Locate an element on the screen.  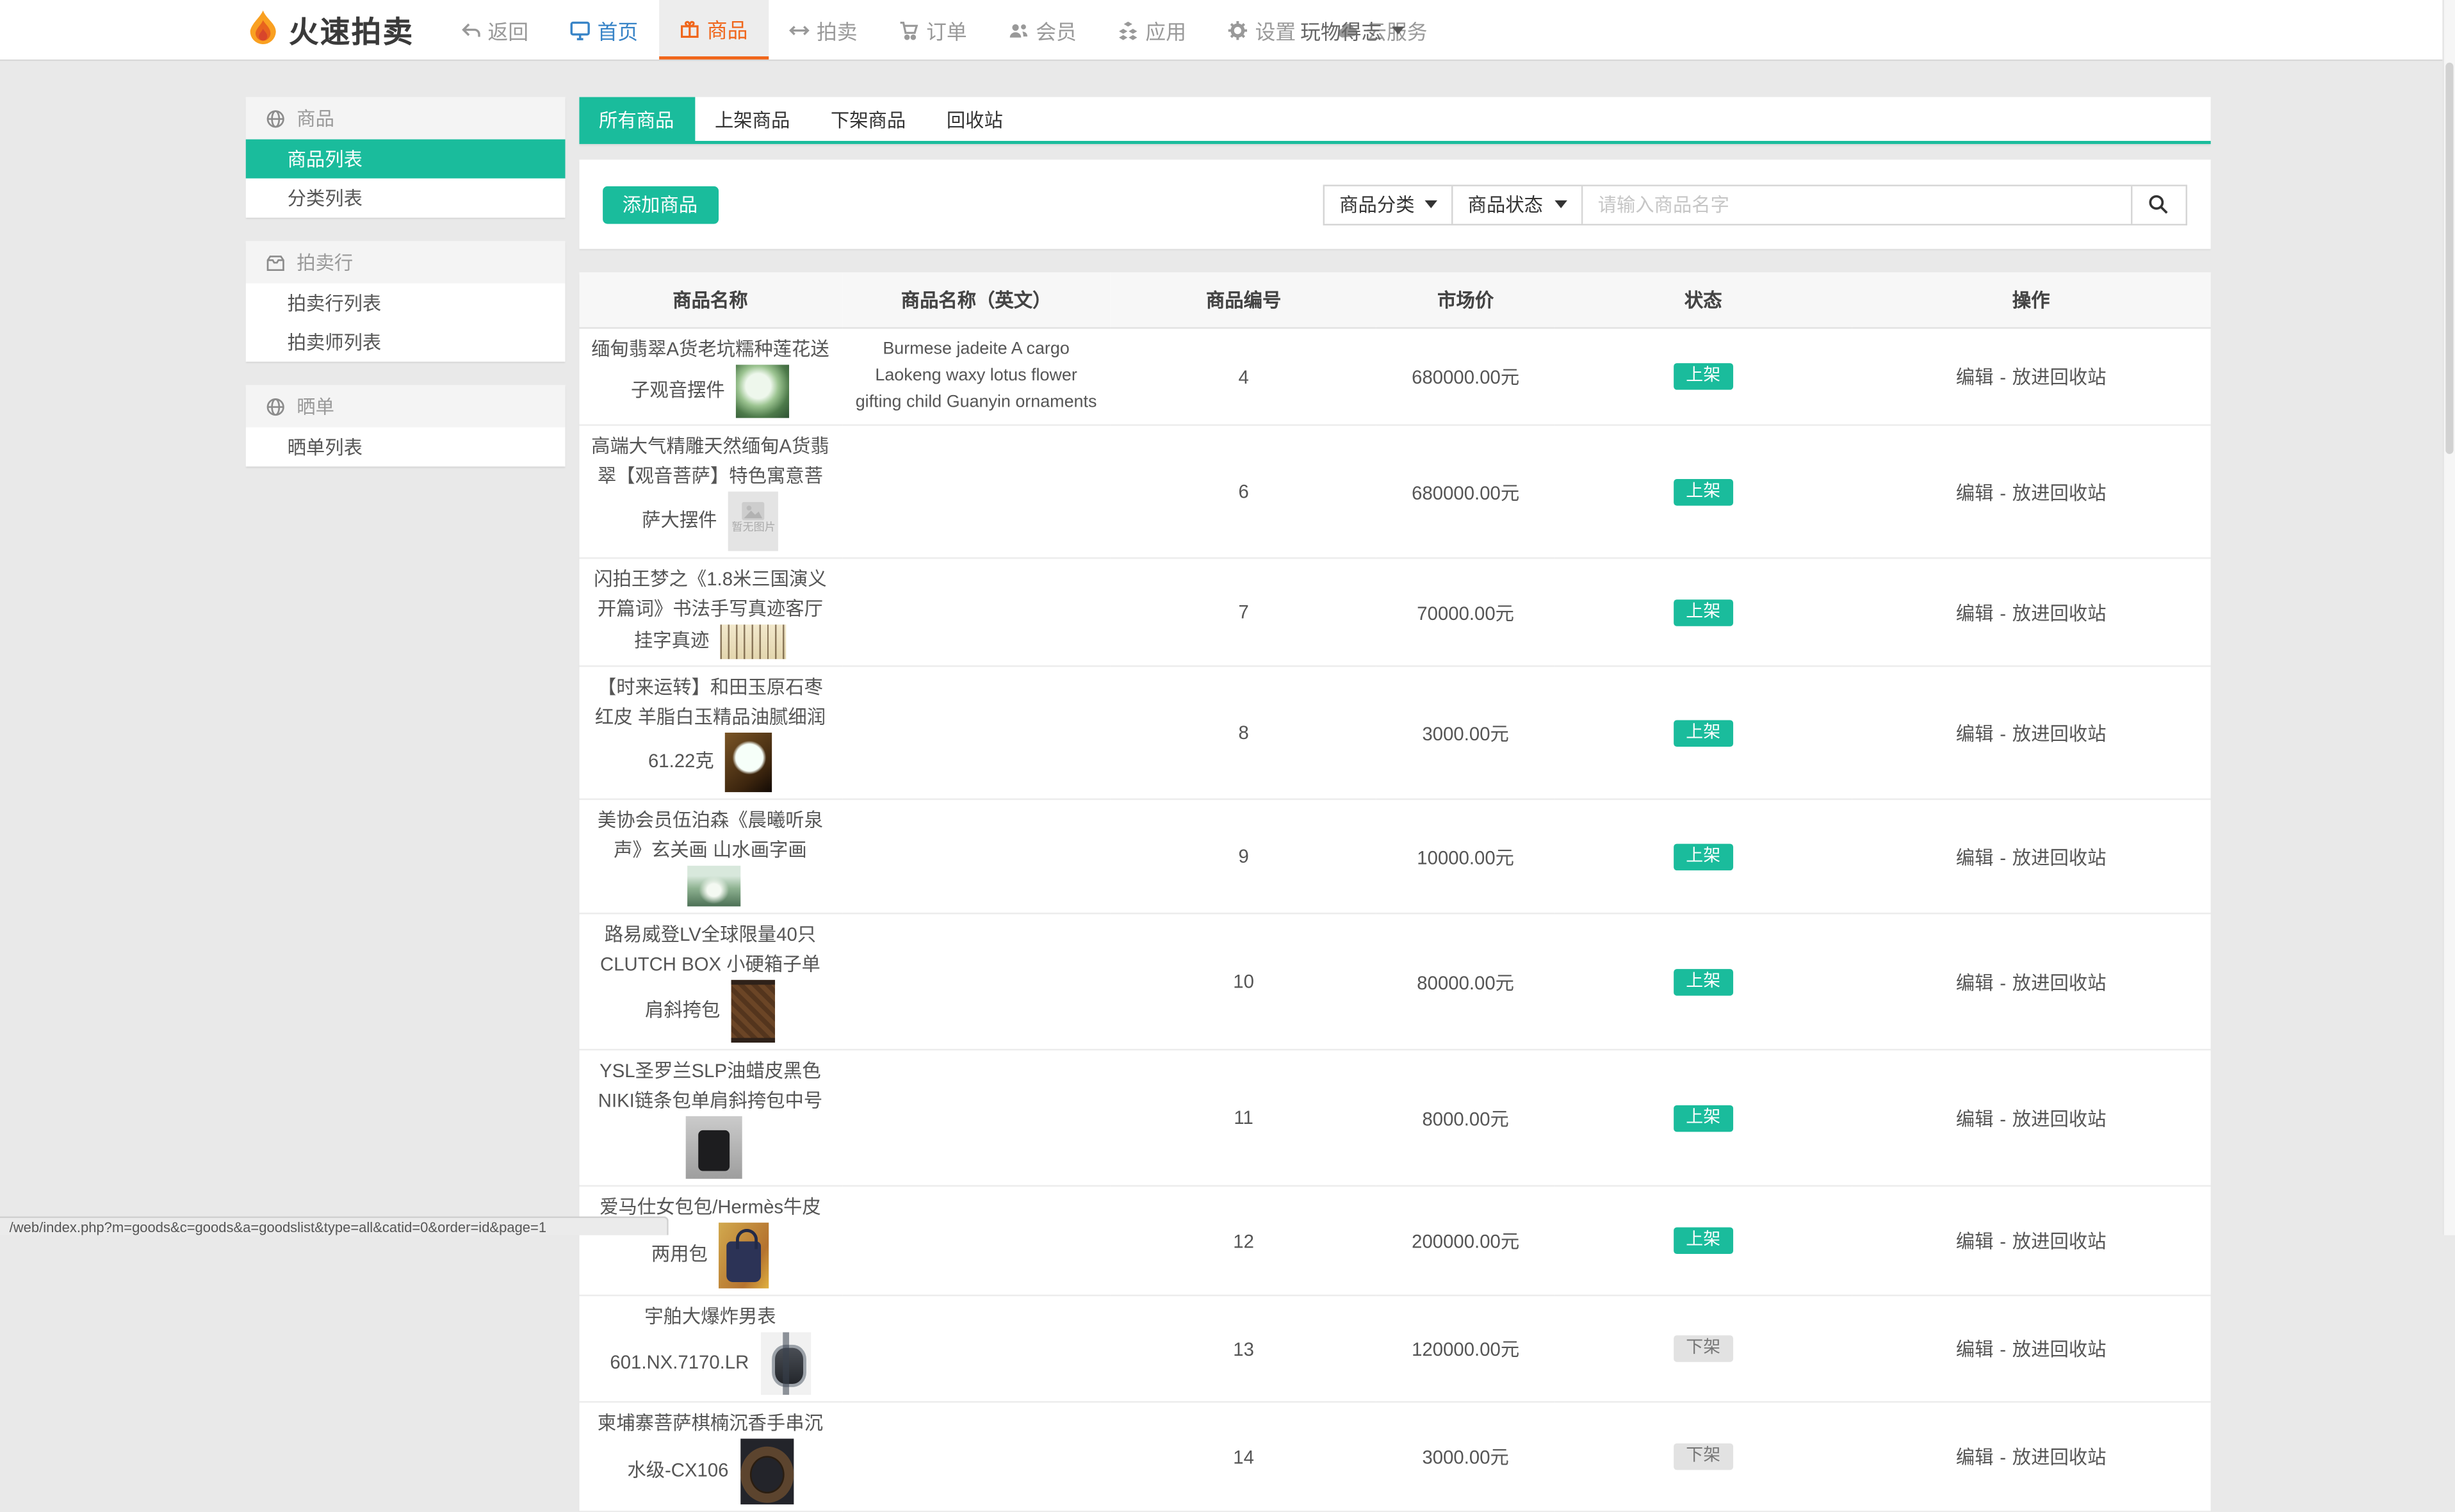
product-name-cell: 缅甸翡翠A货老坑糯种莲花送子观音摆件 暂无图片 is located at coordinates (710, 377).